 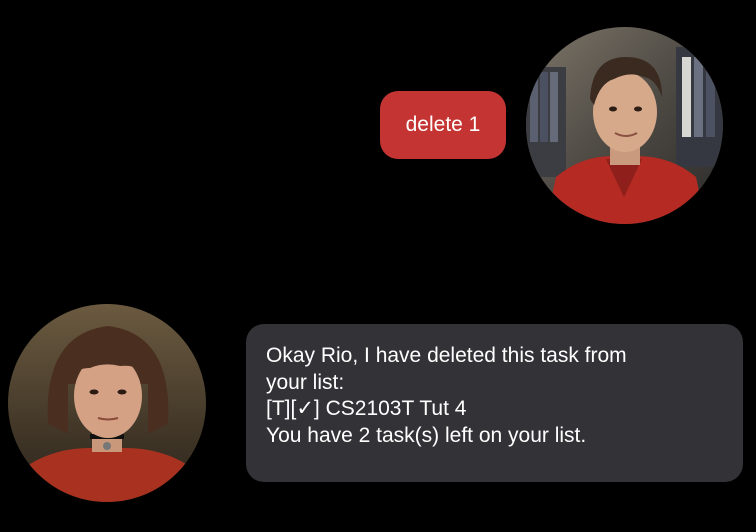 I want to click on bot-avatar-icon, so click(x=107, y=403).